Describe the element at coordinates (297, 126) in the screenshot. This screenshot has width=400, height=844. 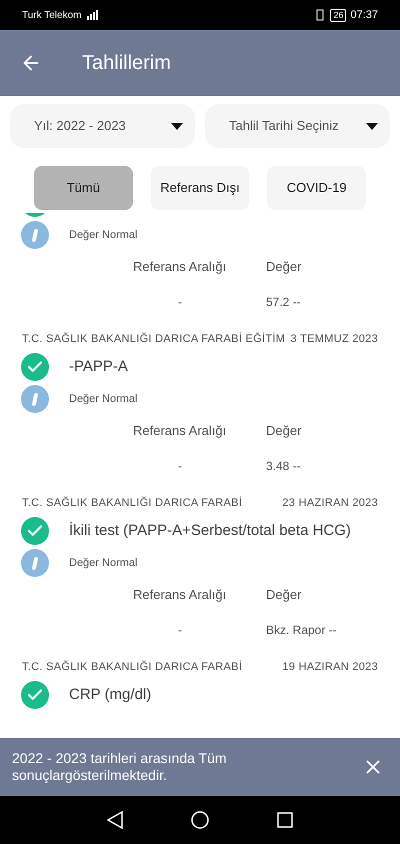
I see `filter-dropdown: Tahlil Tarihi Seçiniz` at that location.